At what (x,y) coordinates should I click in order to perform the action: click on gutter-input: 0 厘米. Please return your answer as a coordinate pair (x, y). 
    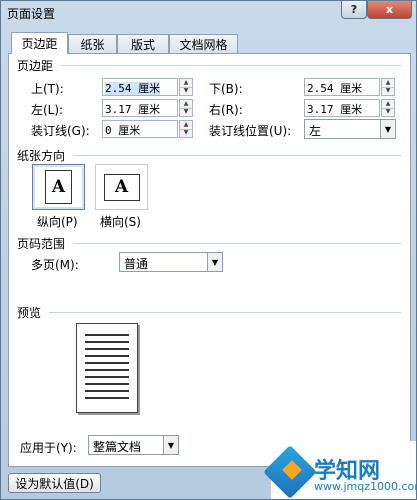
    Looking at the image, I should click on (140, 129).